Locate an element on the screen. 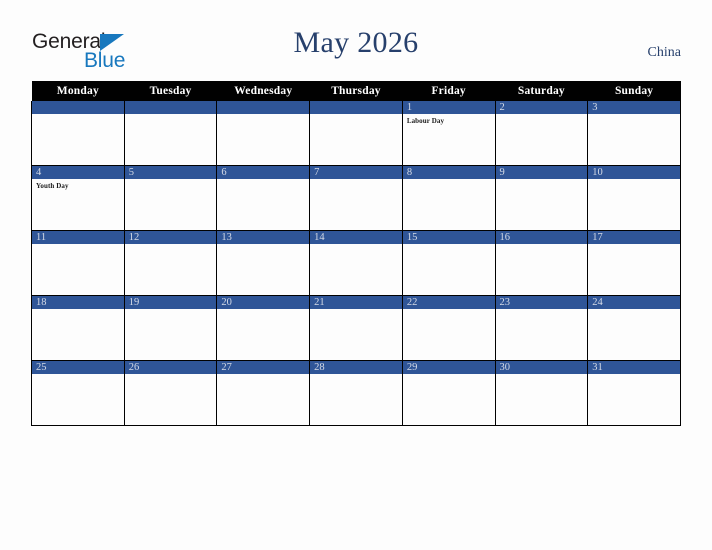  page-title: May 2026 is located at coordinates (356, 42).